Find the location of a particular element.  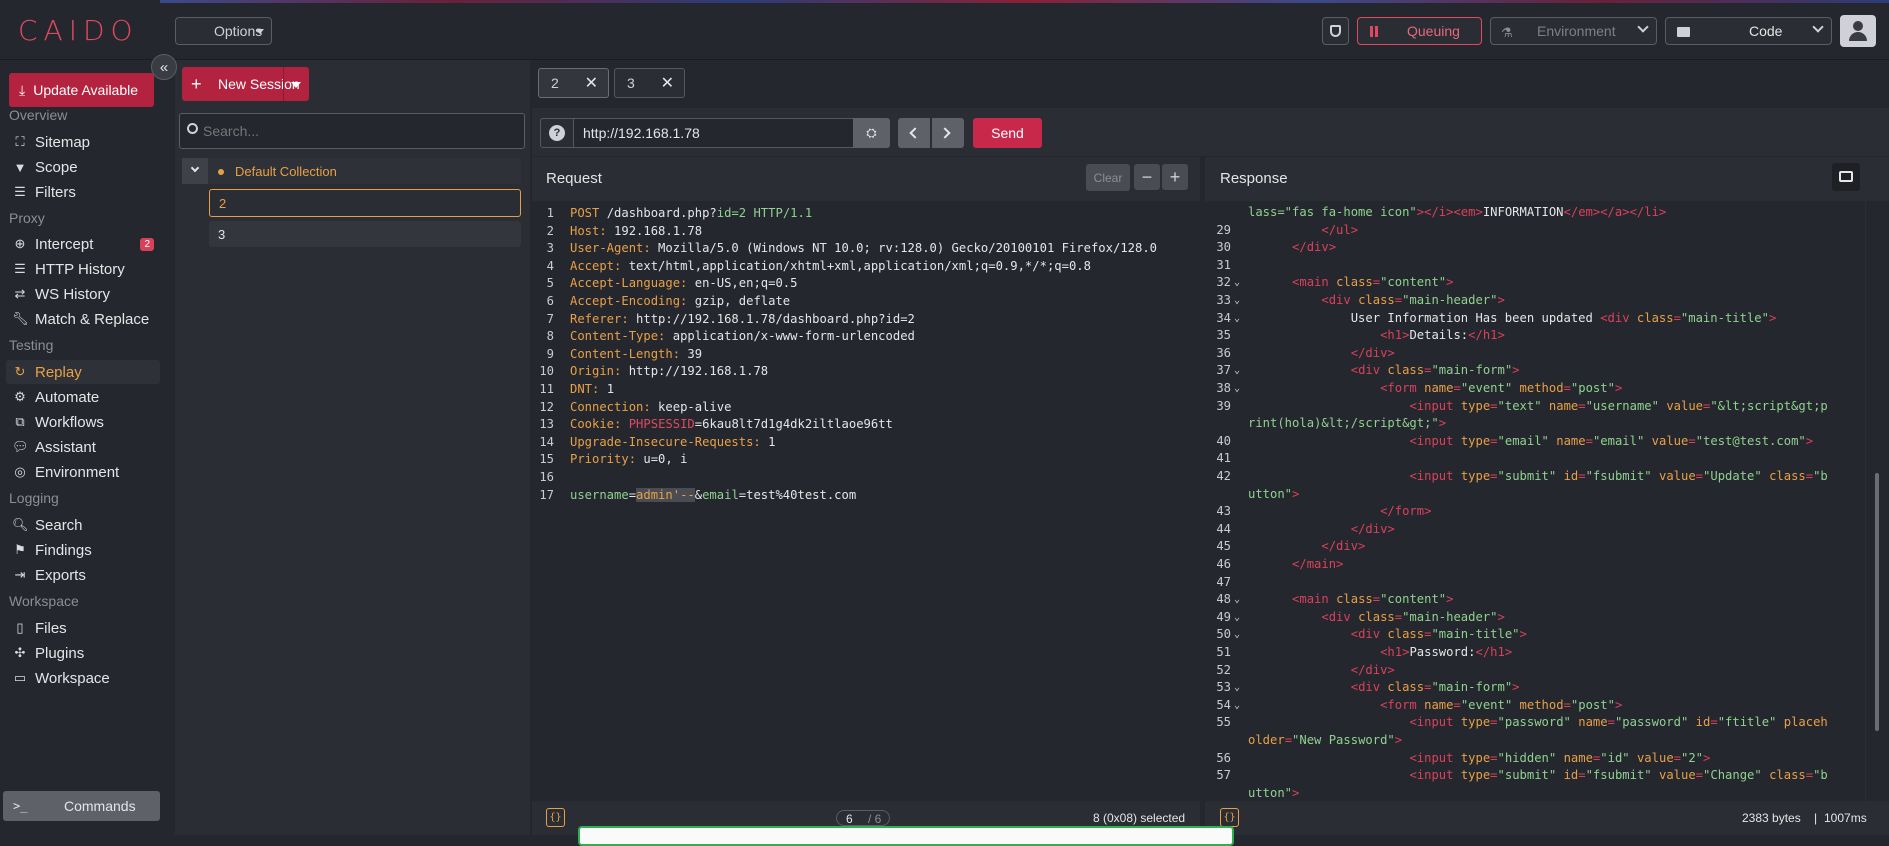

zoom-out-button: − is located at coordinates (1147, 177).